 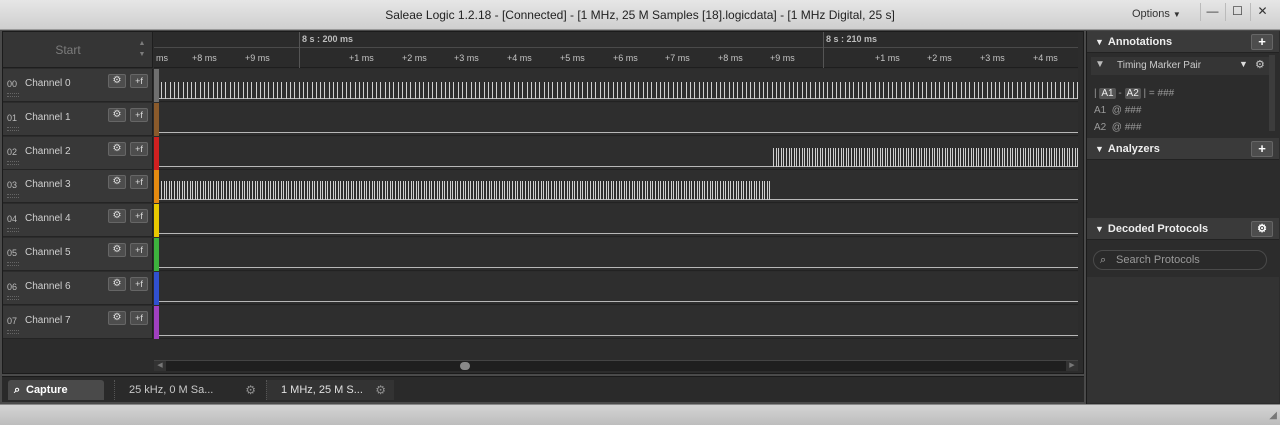 What do you see at coordinates (1183, 149) in the screenshot?
I see `analyzers-header: ▼ Analyzers +` at bounding box center [1183, 149].